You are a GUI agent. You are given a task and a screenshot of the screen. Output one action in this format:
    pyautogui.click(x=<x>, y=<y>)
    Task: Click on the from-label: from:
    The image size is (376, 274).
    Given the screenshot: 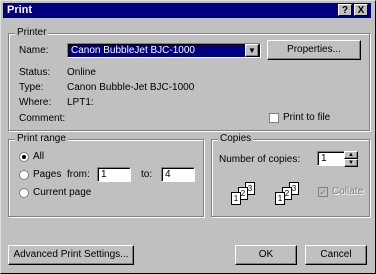 What is the action you would take?
    pyautogui.click(x=78, y=174)
    